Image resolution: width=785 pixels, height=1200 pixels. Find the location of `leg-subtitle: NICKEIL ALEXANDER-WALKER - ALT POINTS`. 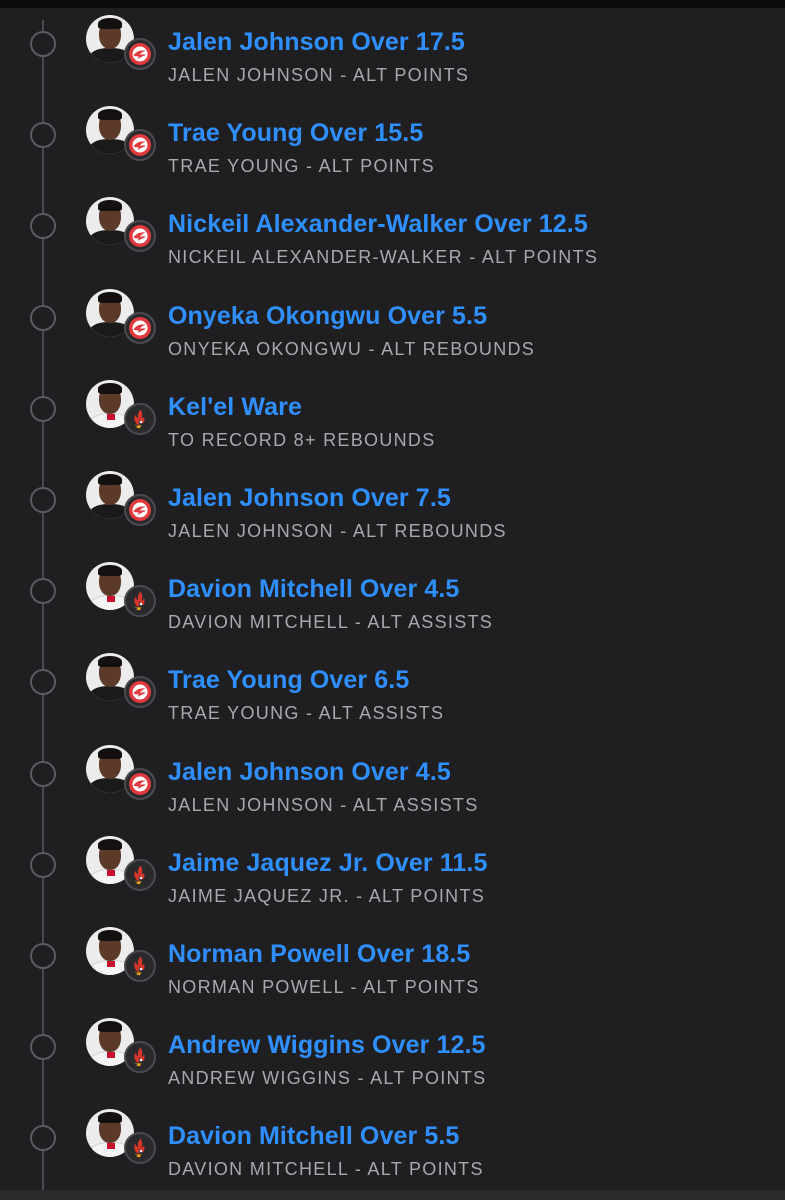

leg-subtitle: NICKEIL ALEXANDER-WALKER - ALT POINTS is located at coordinates (383, 257).